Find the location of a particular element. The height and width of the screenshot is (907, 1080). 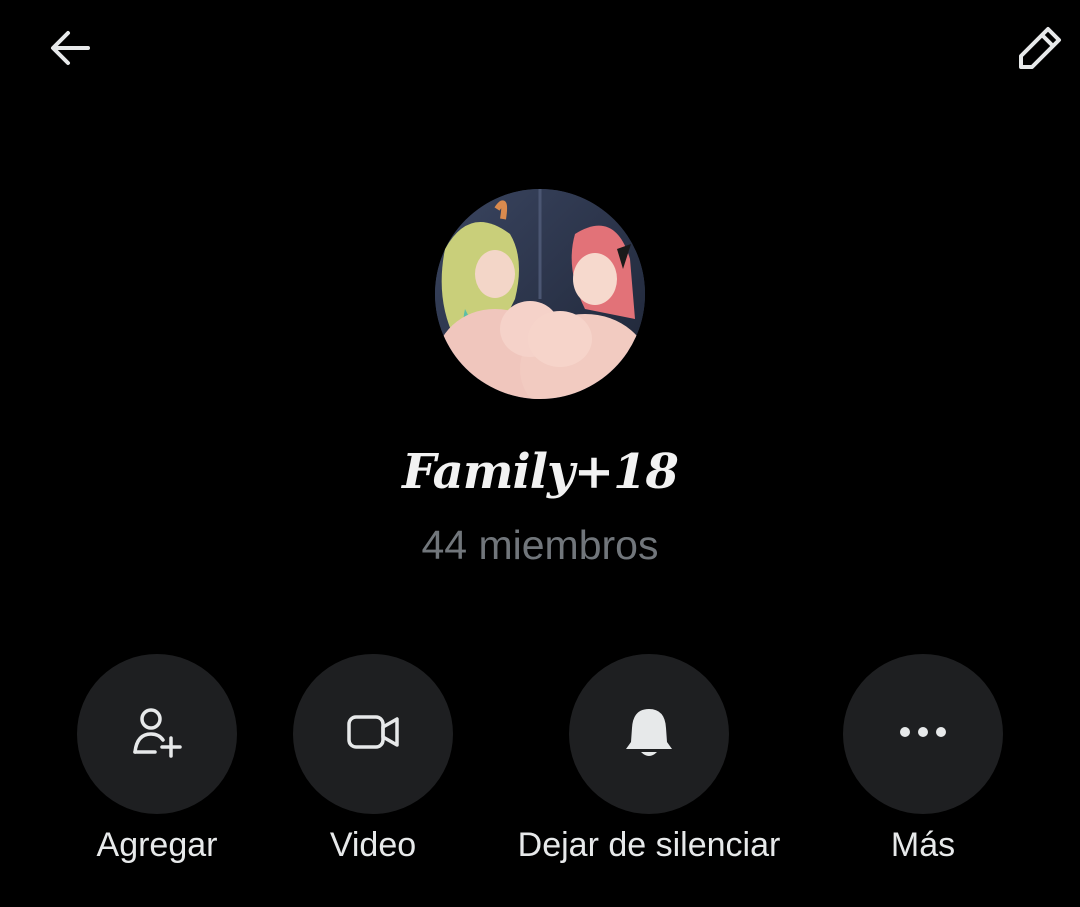

unmute-action: Dejar de silenciar is located at coordinates (649, 759).